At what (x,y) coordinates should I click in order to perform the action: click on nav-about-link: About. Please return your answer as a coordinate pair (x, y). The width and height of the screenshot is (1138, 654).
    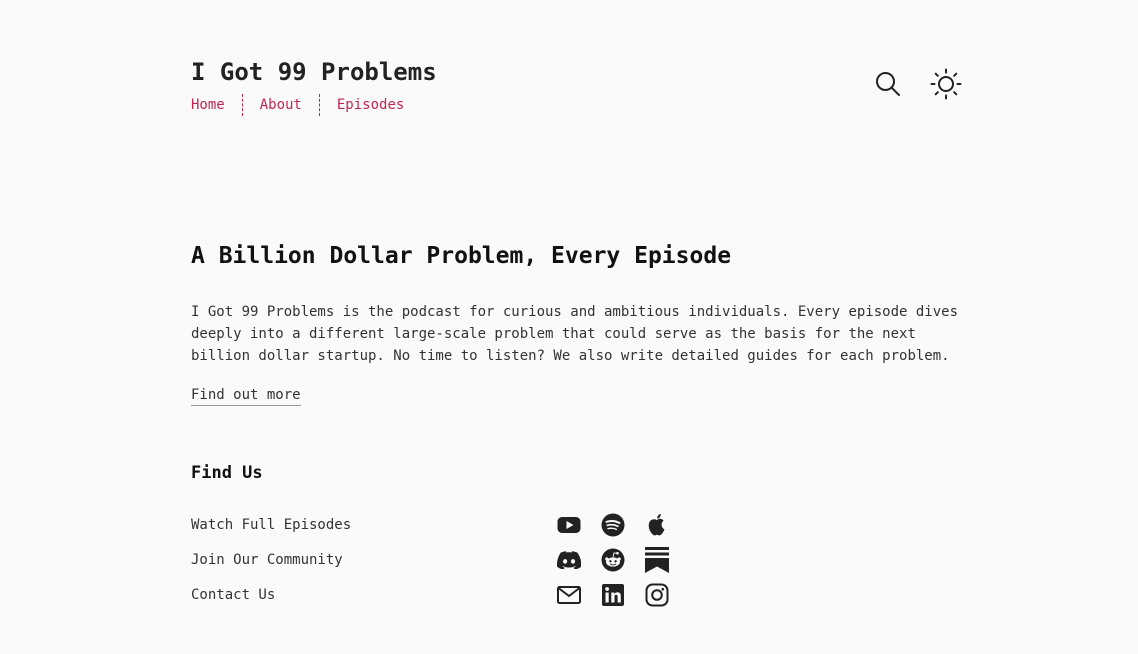
    Looking at the image, I should click on (281, 105).